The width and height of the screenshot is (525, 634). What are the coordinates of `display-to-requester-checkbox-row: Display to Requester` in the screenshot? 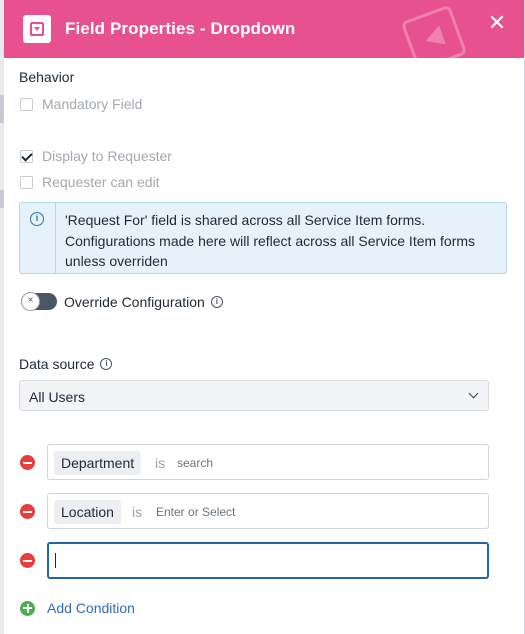 It's located at (96, 156).